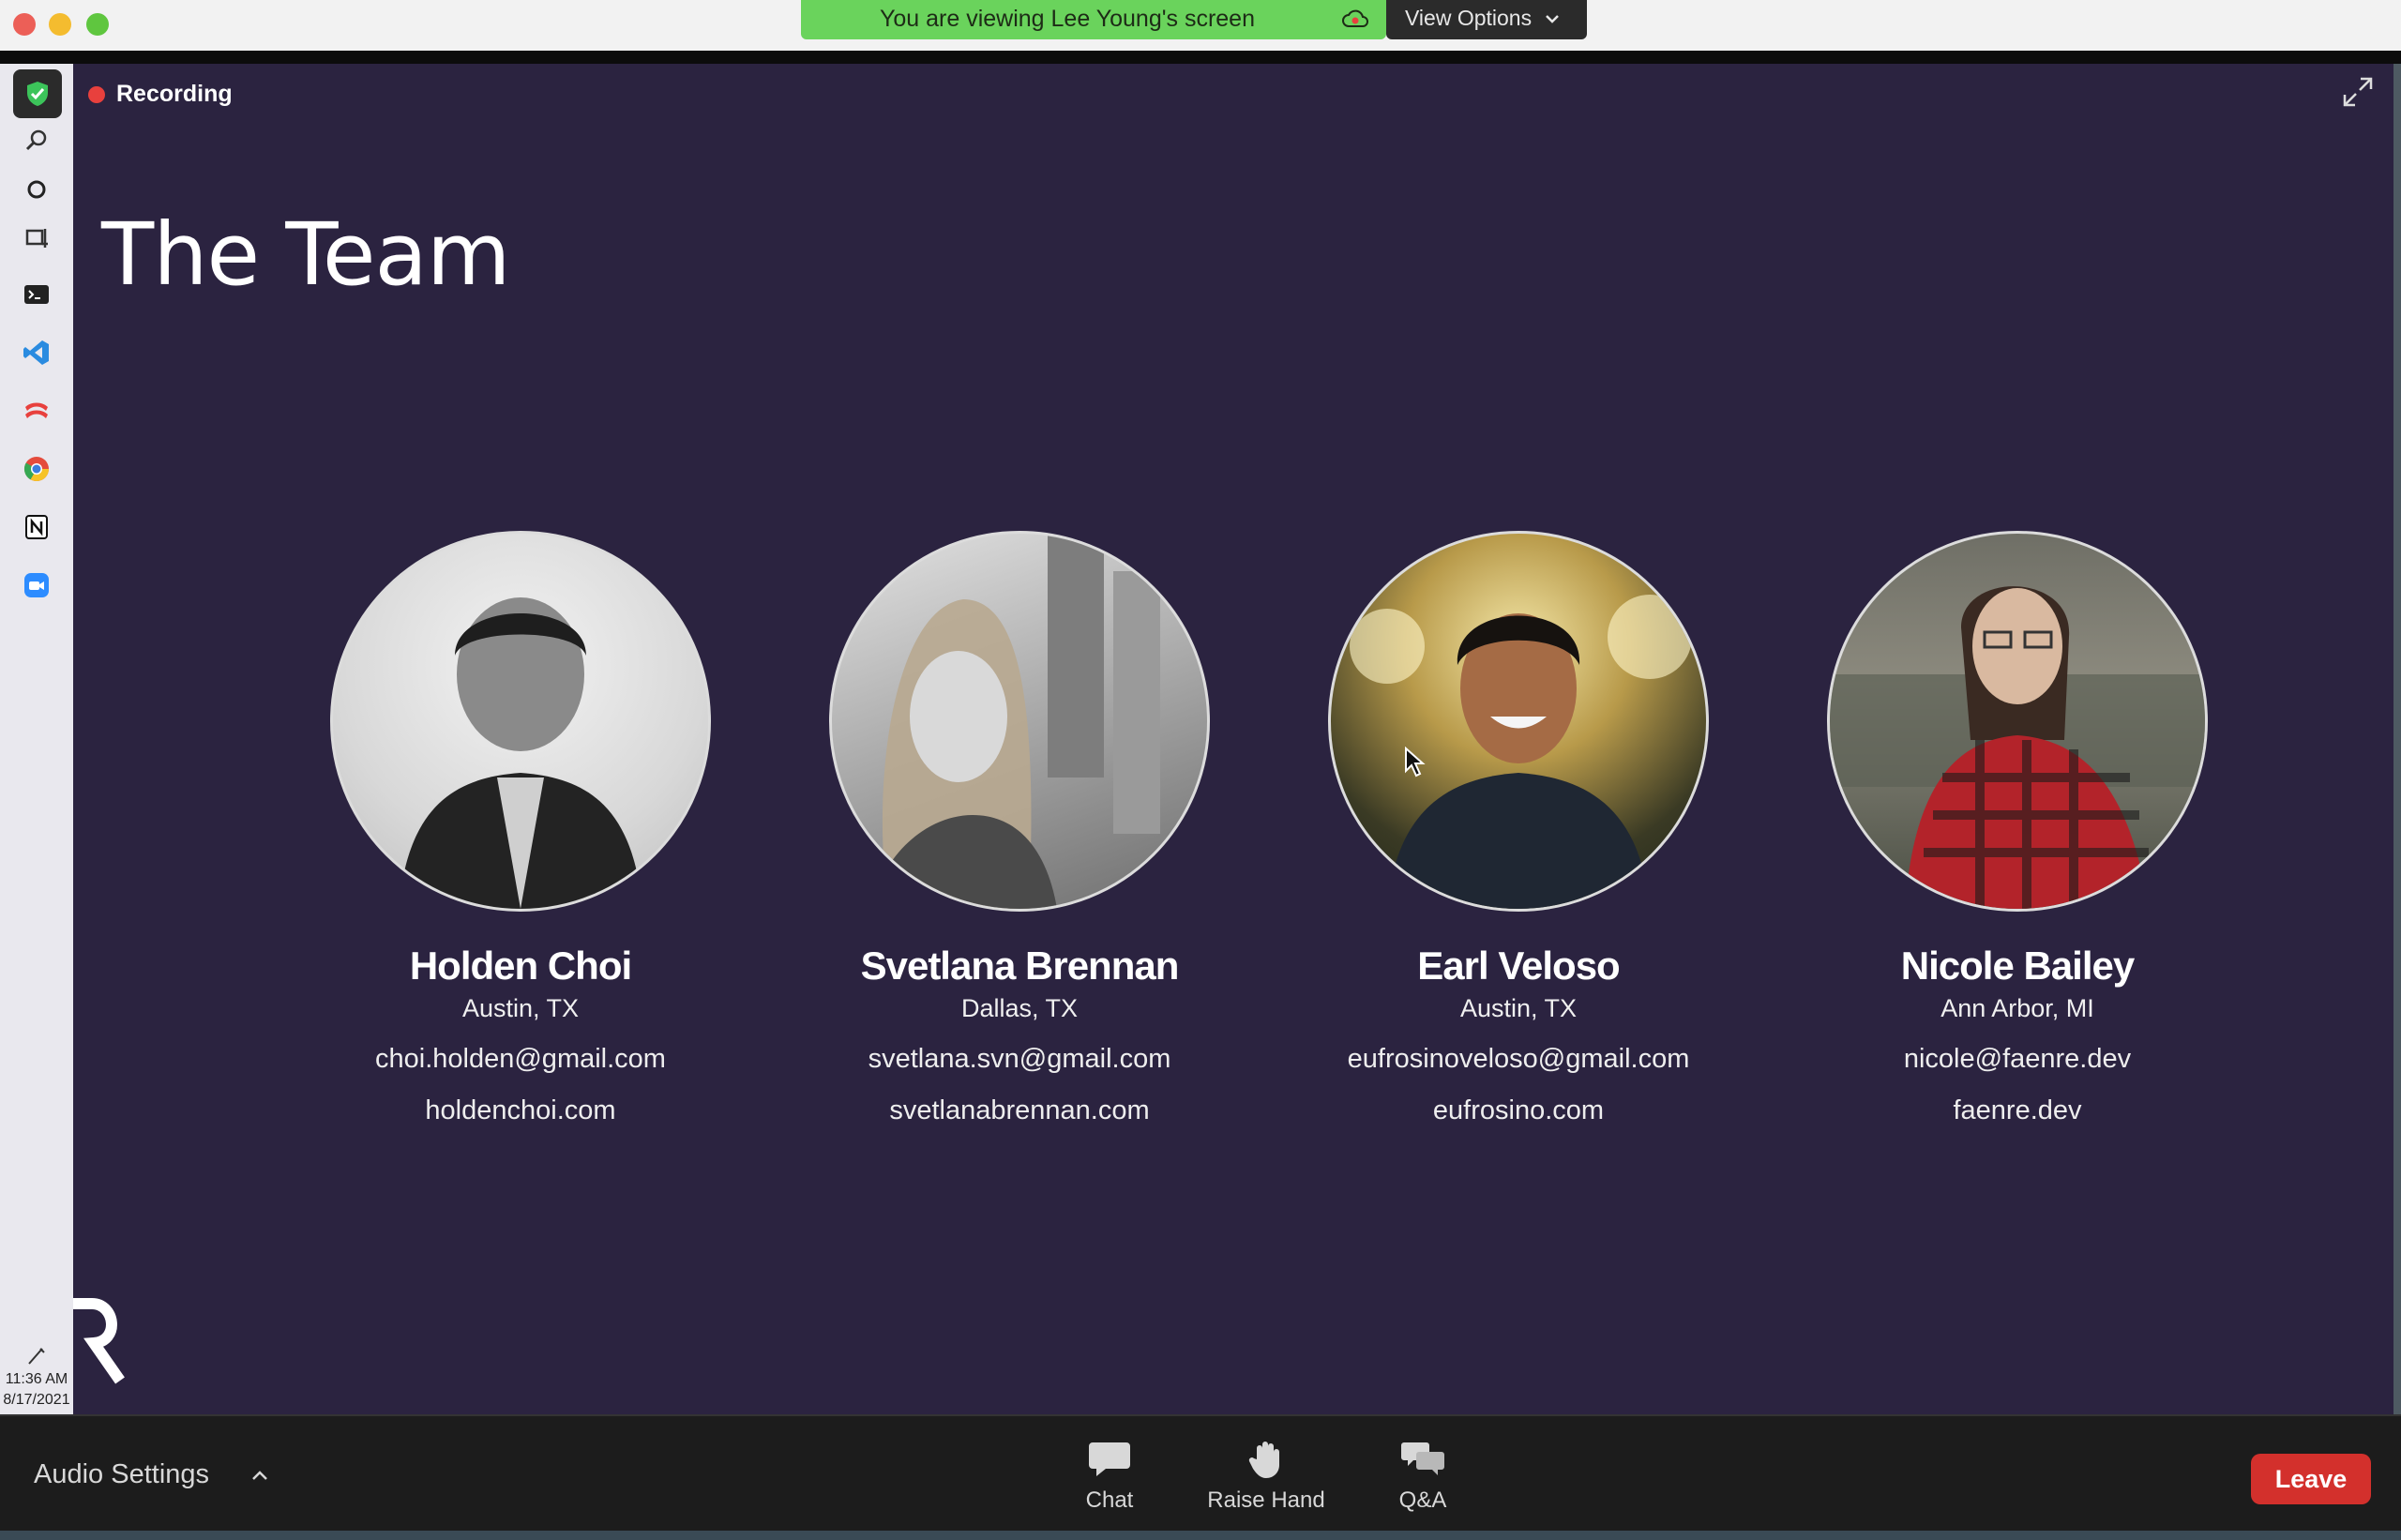 This screenshot has height=1540, width=2401. Describe the element at coordinates (36, 411) in the screenshot. I see `stack-icon` at that location.